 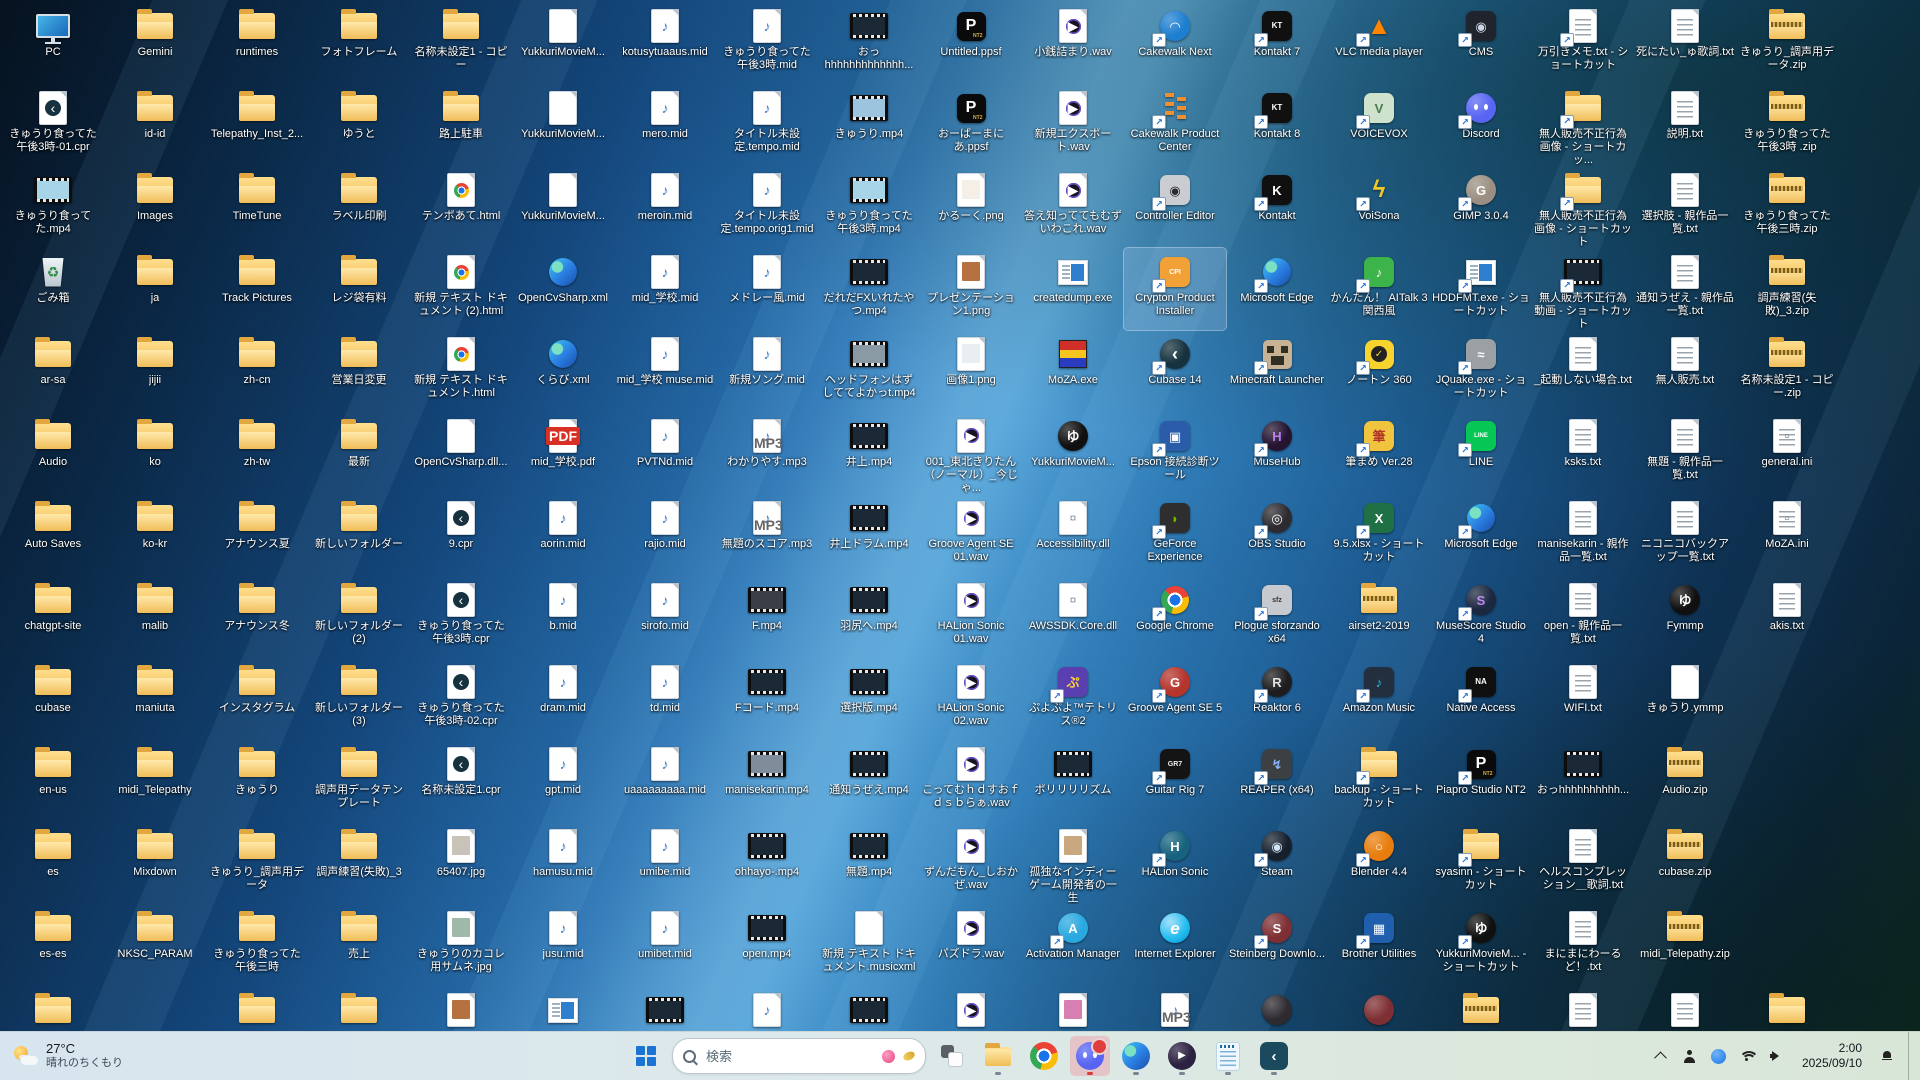 I want to click on desktop-icon: malib, so click(x=155, y=617).